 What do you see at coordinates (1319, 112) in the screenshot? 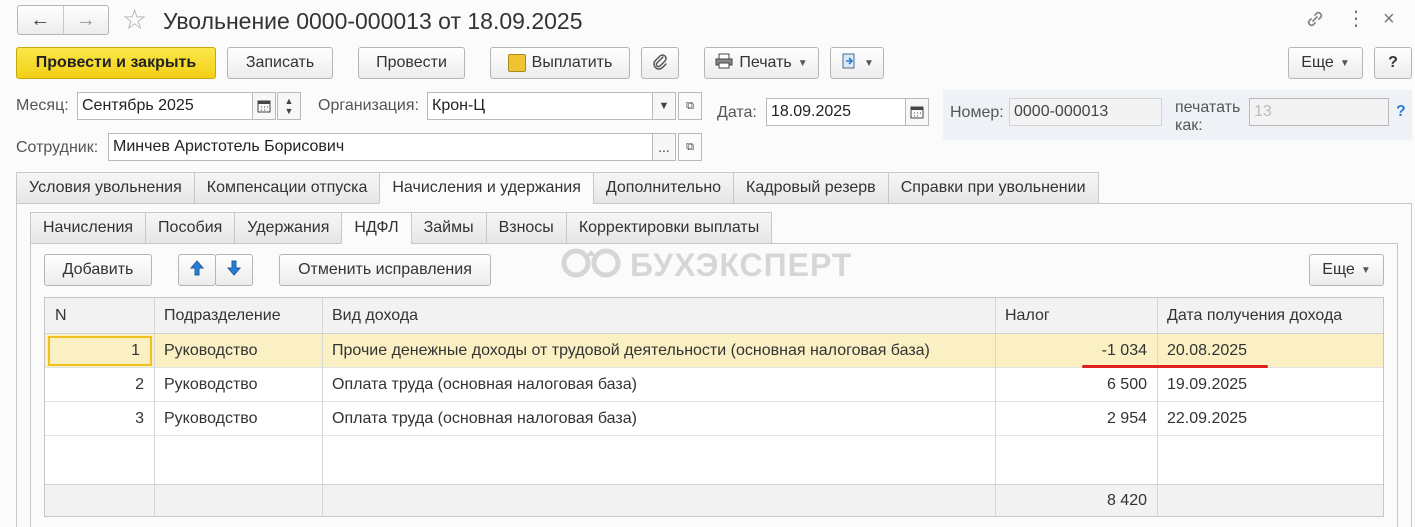
I see `print-as-field: 13` at bounding box center [1319, 112].